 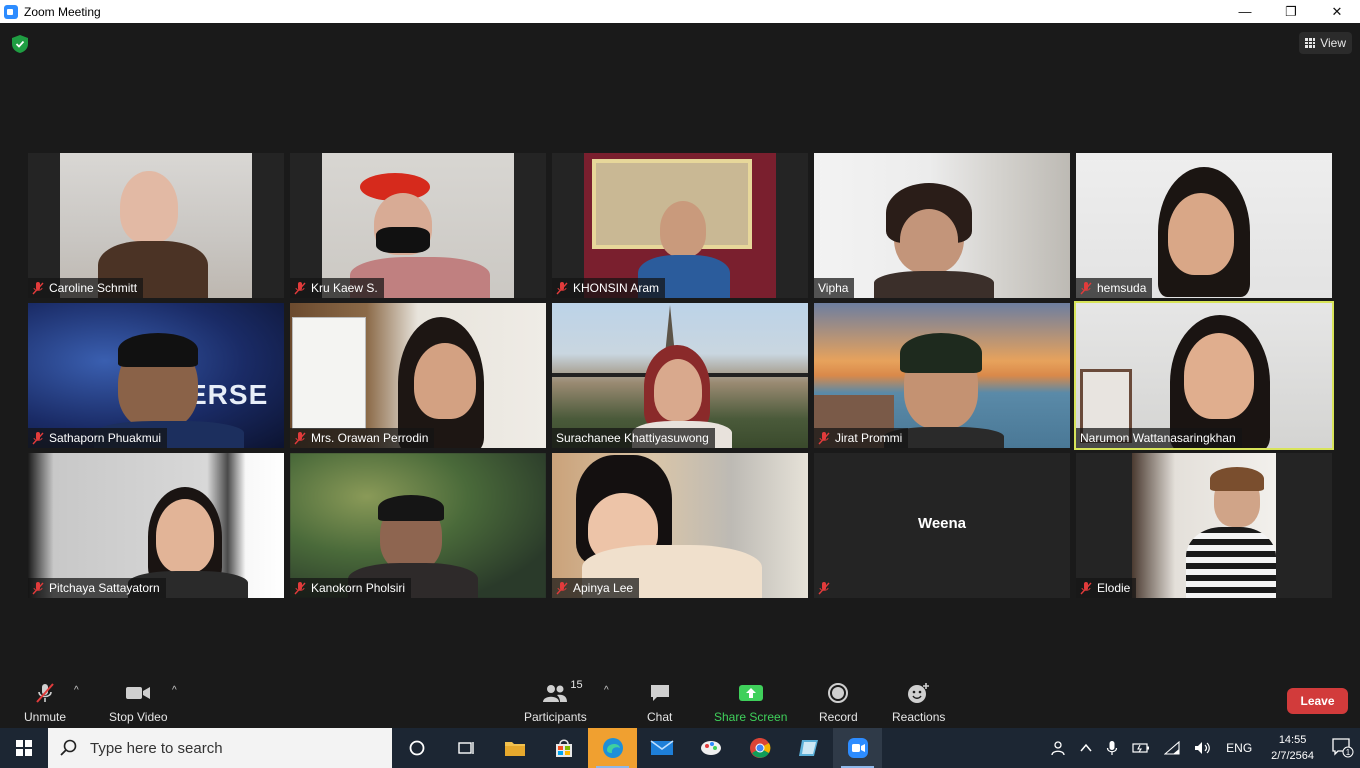 What do you see at coordinates (1172, 748) in the screenshot?
I see `wifi-tray-button` at bounding box center [1172, 748].